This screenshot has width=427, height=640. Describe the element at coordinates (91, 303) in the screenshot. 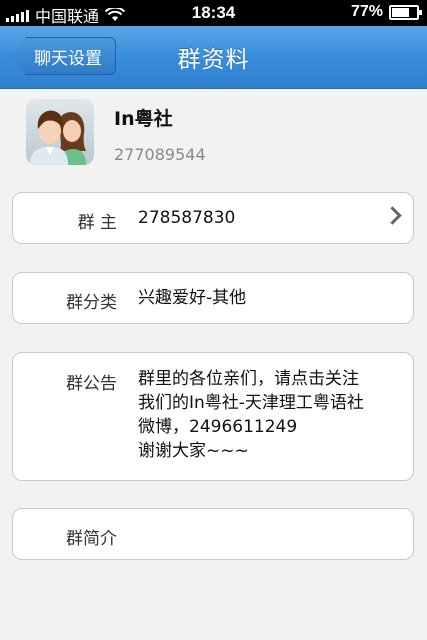

I see `group-category-label: 群分类` at that location.